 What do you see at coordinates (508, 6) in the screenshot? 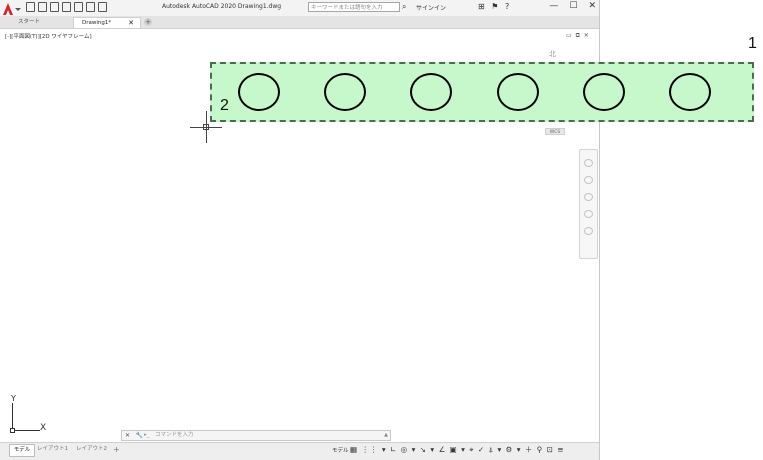
I see `help-icon: ?` at bounding box center [508, 6].